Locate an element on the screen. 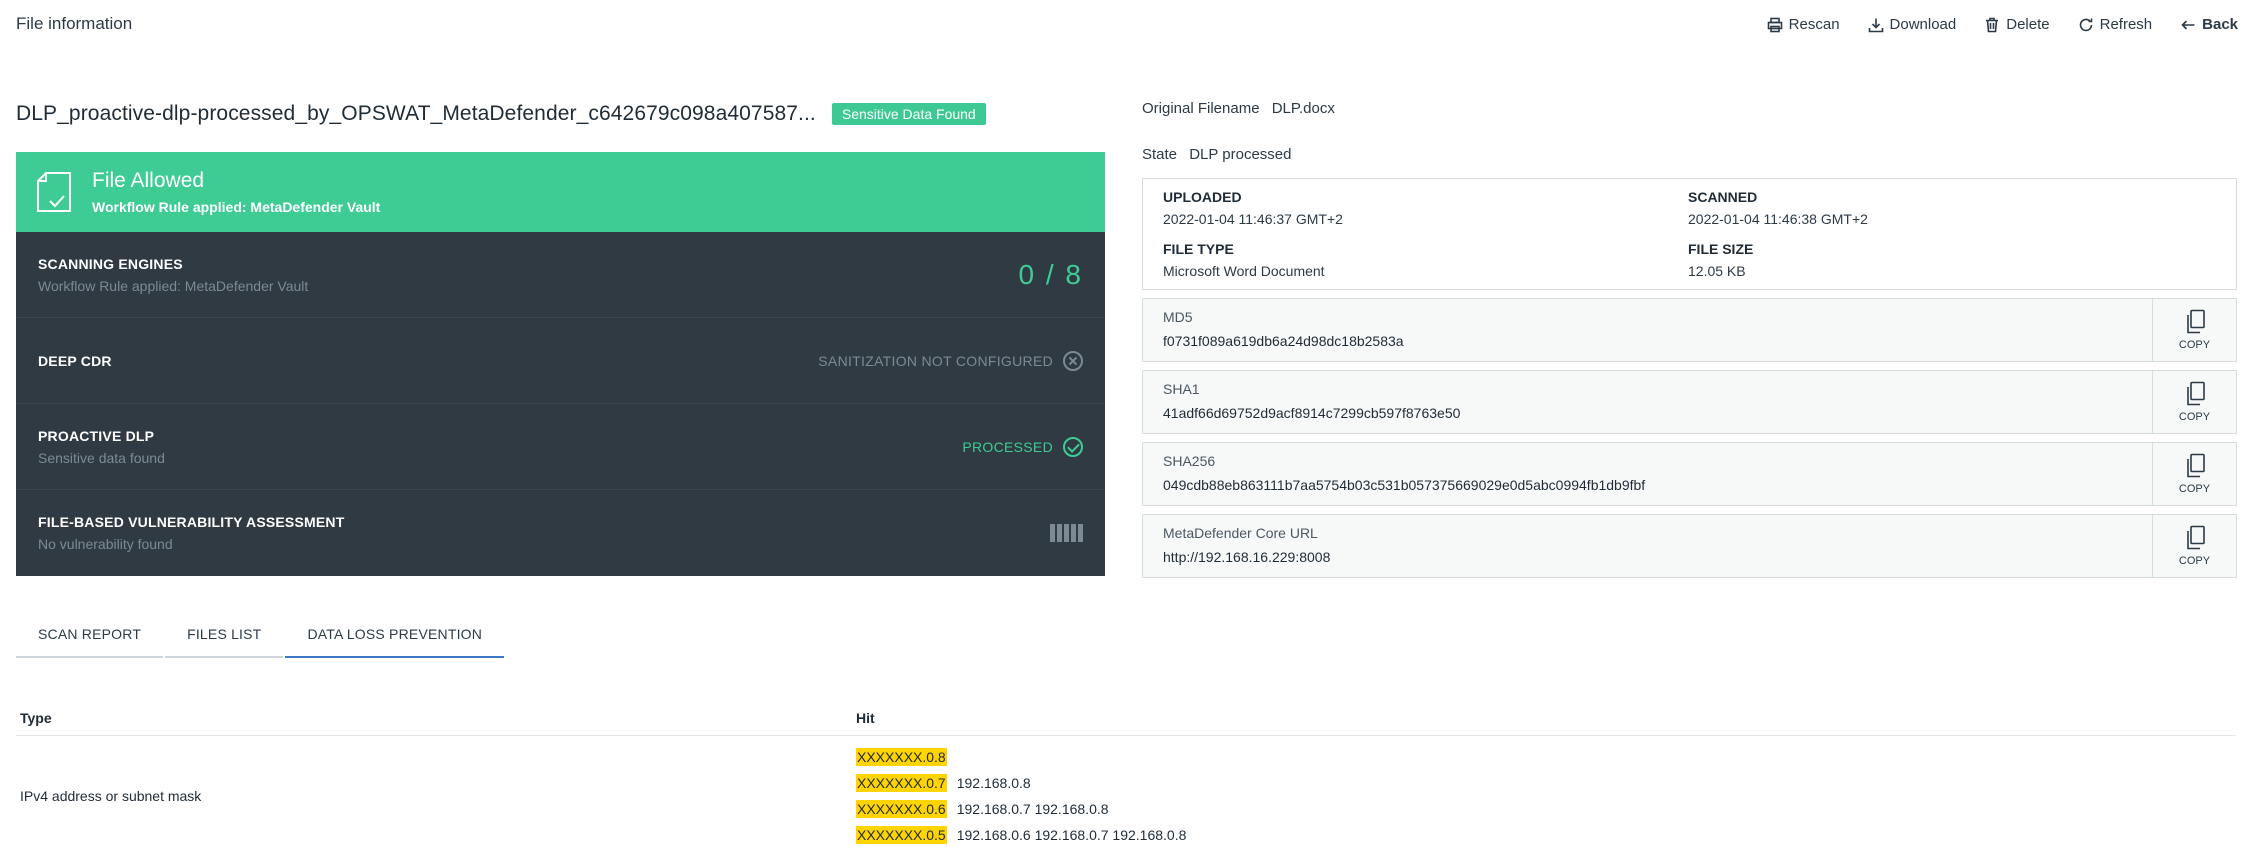  download-button: Download is located at coordinates (1912, 24).